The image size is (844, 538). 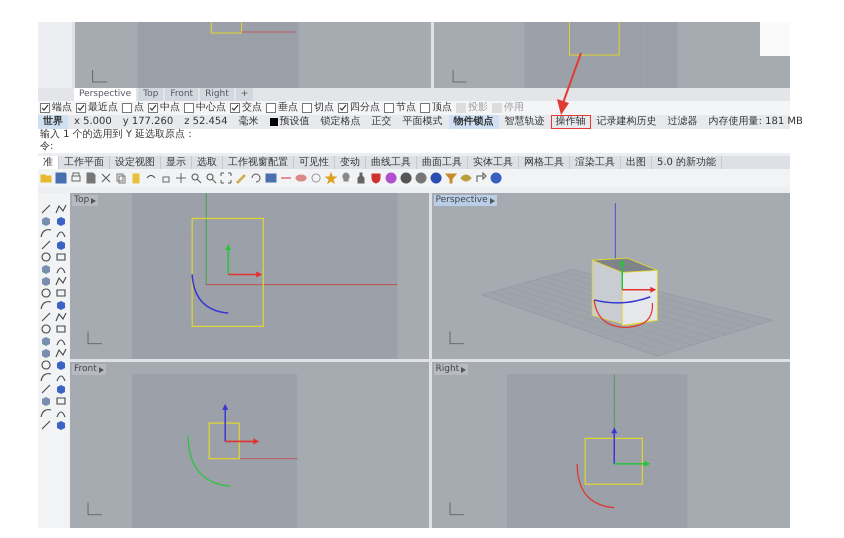 I want to click on osnap-option: 垂点, so click(x=282, y=108).